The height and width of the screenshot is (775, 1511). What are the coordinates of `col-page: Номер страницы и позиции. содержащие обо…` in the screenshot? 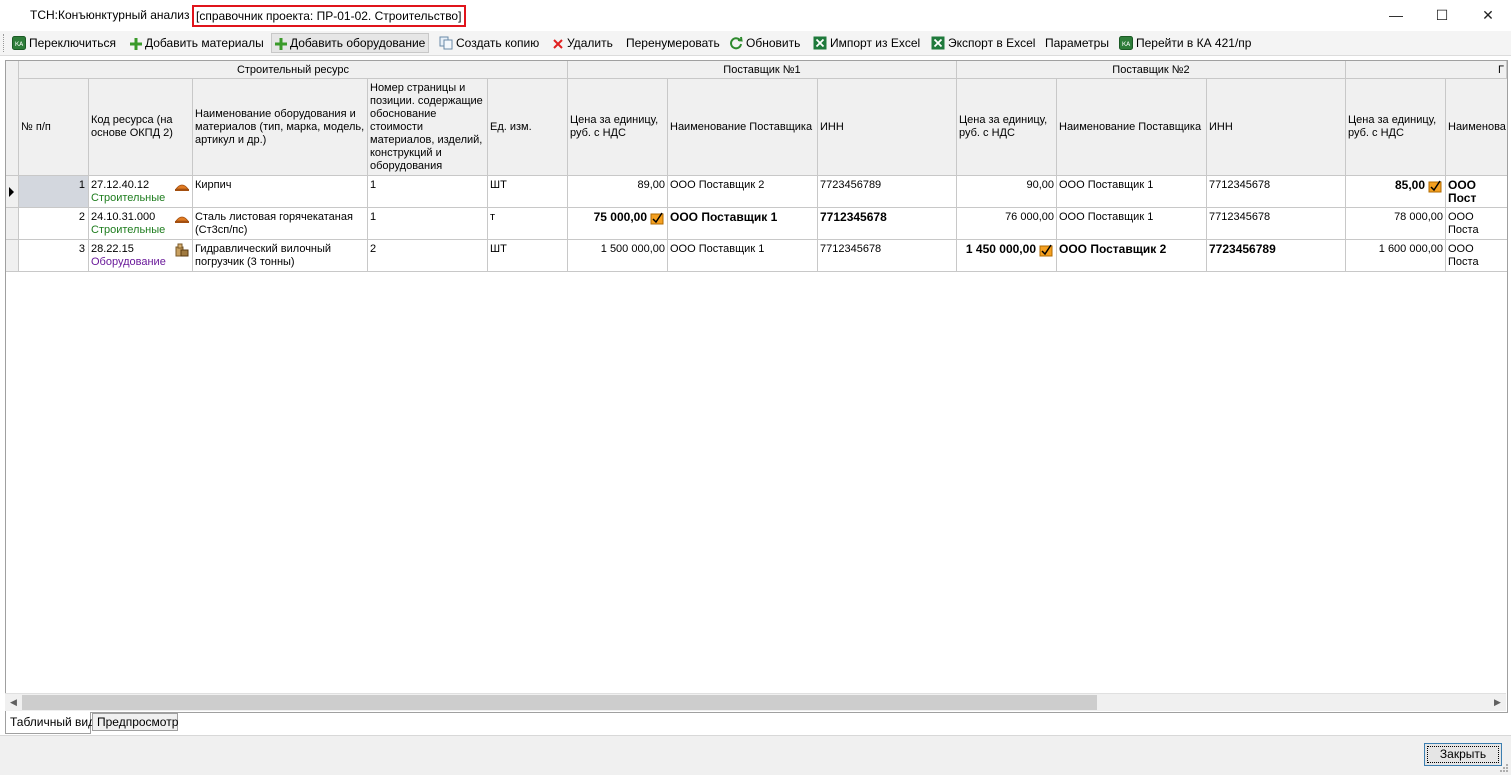 It's located at (428, 127).